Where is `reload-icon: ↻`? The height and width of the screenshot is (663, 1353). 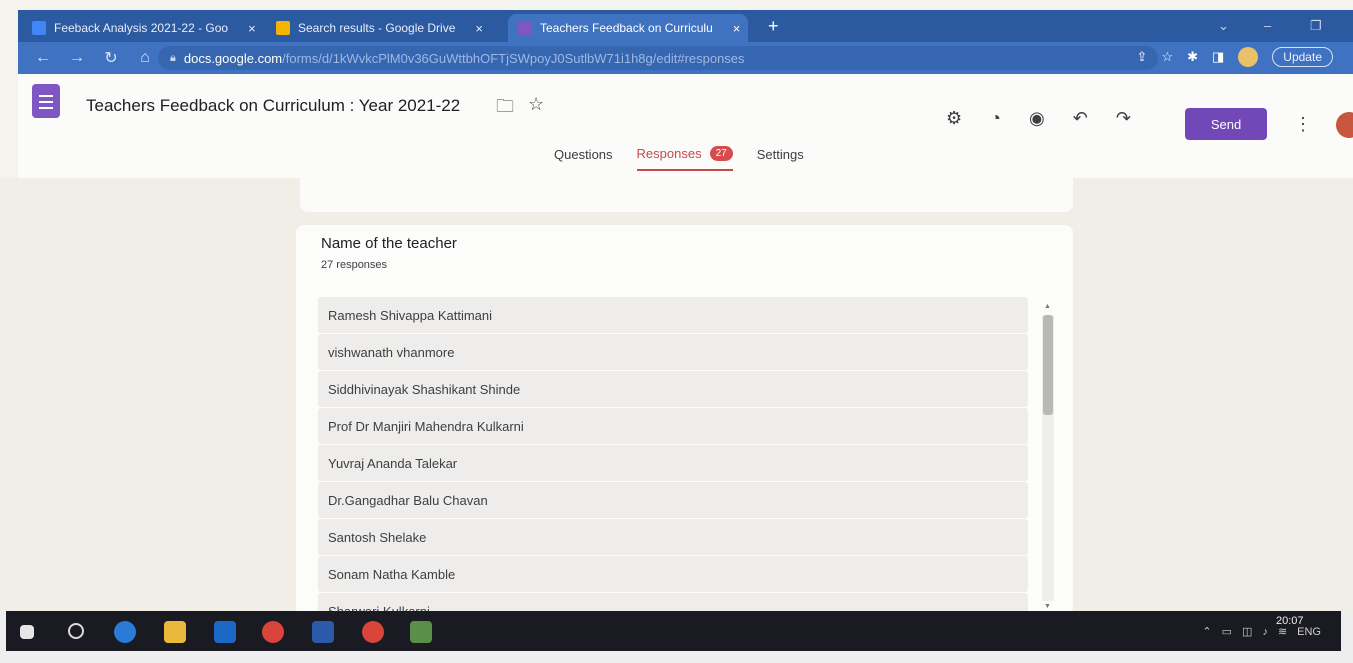
reload-icon: ↻ is located at coordinates (111, 58).